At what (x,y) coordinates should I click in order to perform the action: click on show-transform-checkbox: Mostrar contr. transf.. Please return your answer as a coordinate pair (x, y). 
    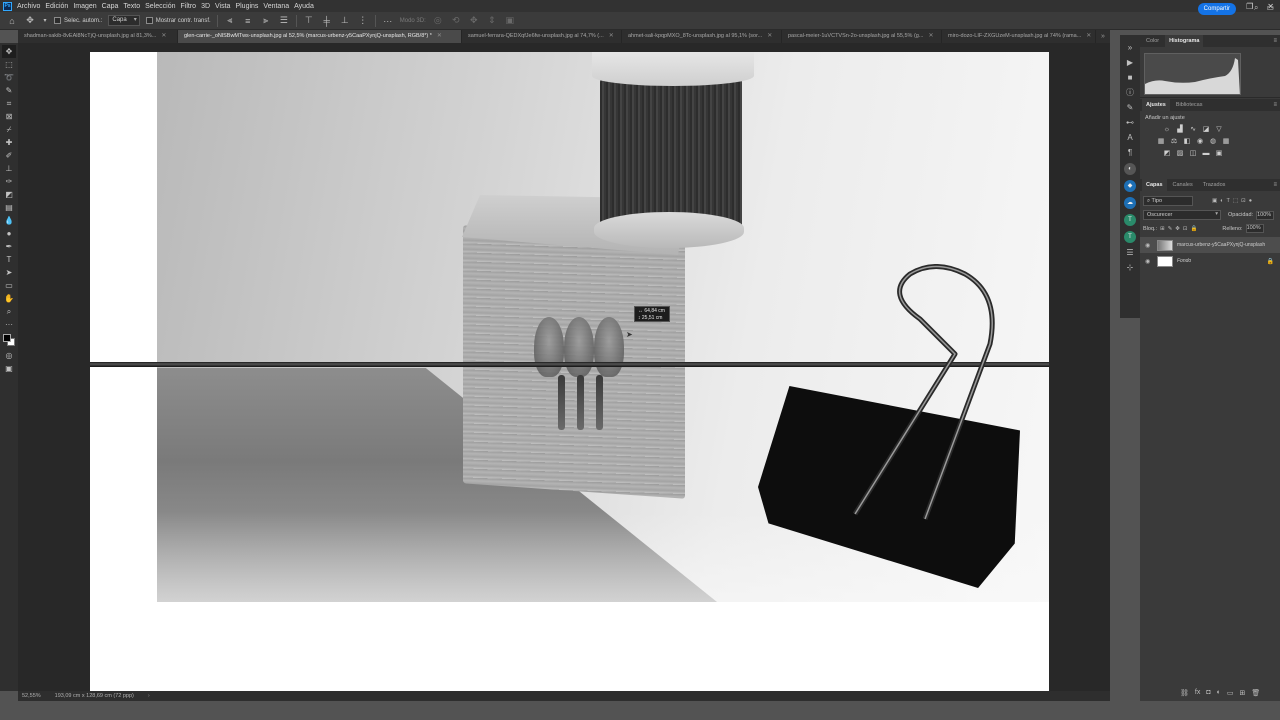
    Looking at the image, I should click on (178, 20).